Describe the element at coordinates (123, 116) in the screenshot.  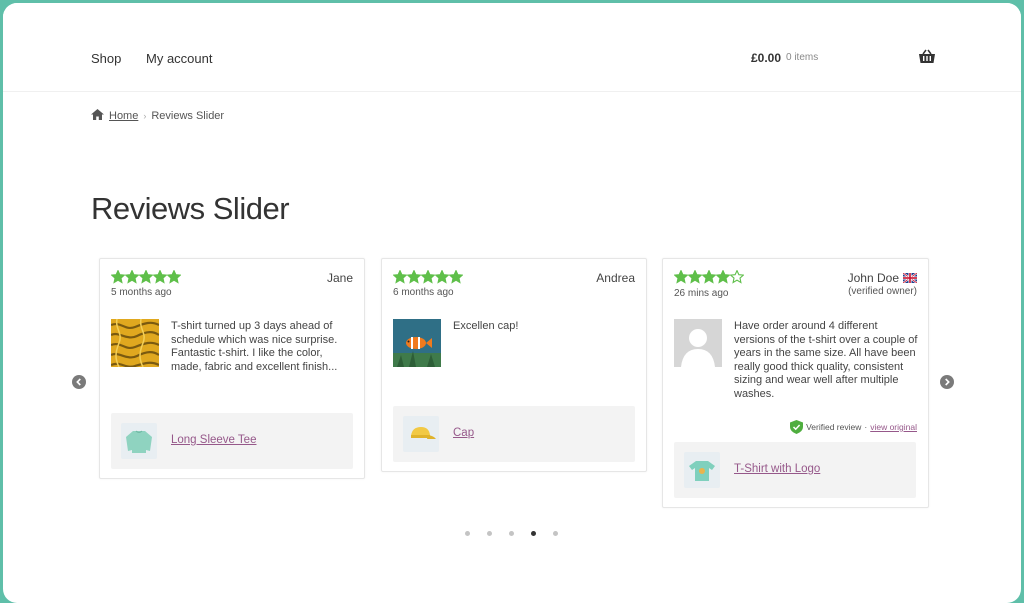
I see `breadcrumb-home-link: Home` at that location.